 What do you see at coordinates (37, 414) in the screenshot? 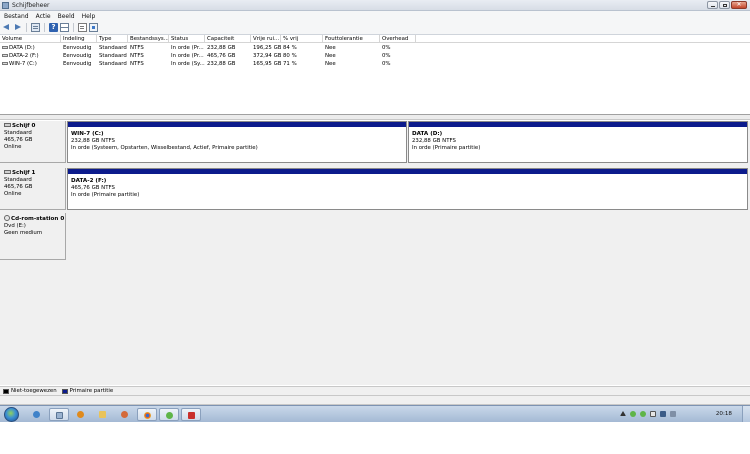
I see `taskbar-explorer-button` at bounding box center [37, 414].